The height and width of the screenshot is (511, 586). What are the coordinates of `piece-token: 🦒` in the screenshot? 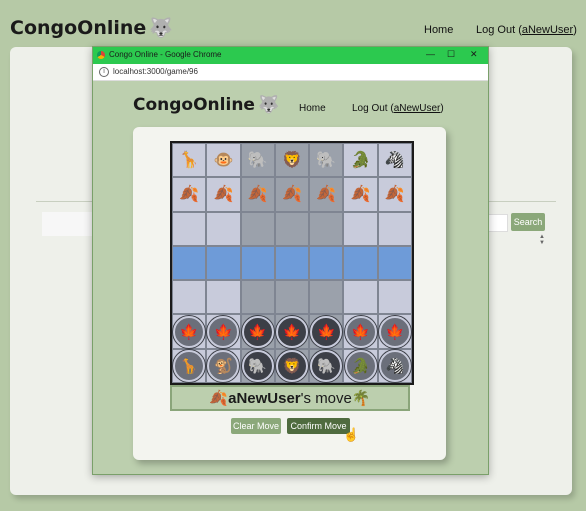 It's located at (189, 365).